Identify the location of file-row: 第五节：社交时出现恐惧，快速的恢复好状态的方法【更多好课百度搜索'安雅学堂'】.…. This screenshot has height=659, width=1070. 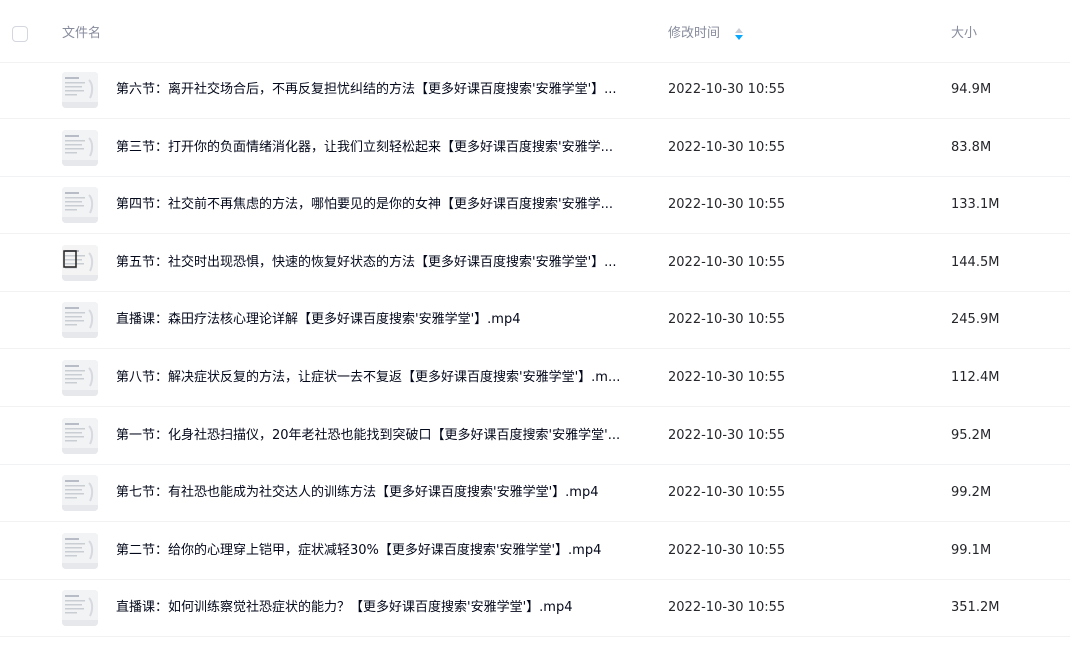
(535, 263).